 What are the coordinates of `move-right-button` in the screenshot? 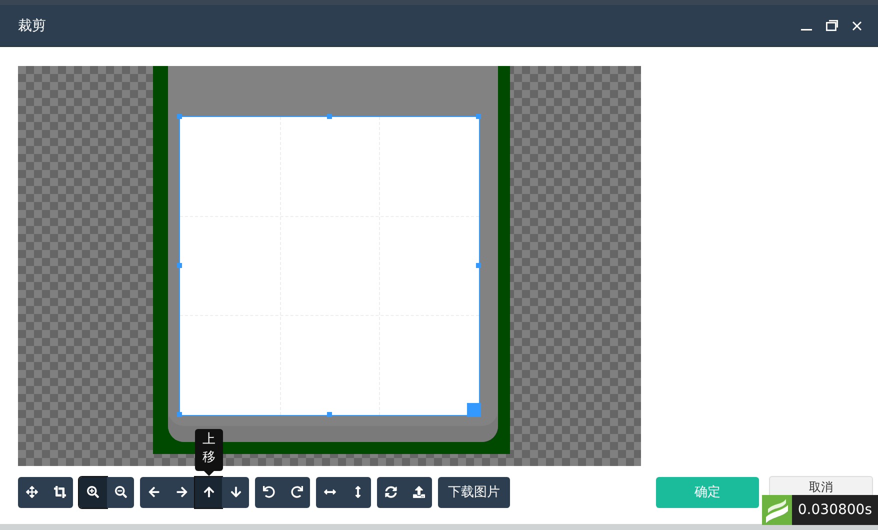 It's located at (181, 492).